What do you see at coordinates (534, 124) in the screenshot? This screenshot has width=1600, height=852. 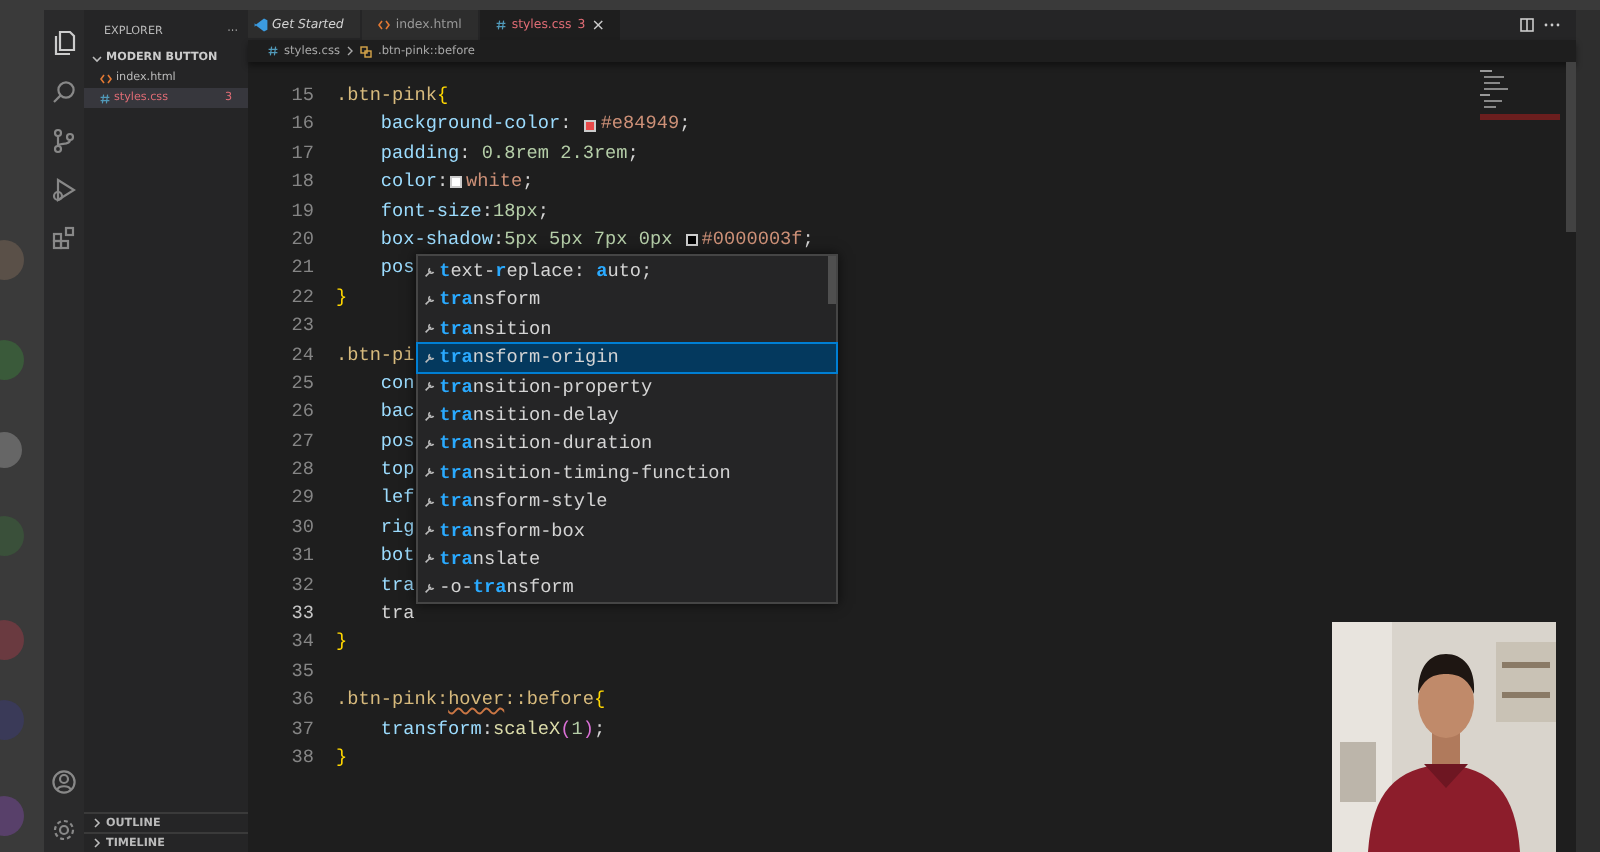 I see `code-line: background-color: #e84949;` at bounding box center [534, 124].